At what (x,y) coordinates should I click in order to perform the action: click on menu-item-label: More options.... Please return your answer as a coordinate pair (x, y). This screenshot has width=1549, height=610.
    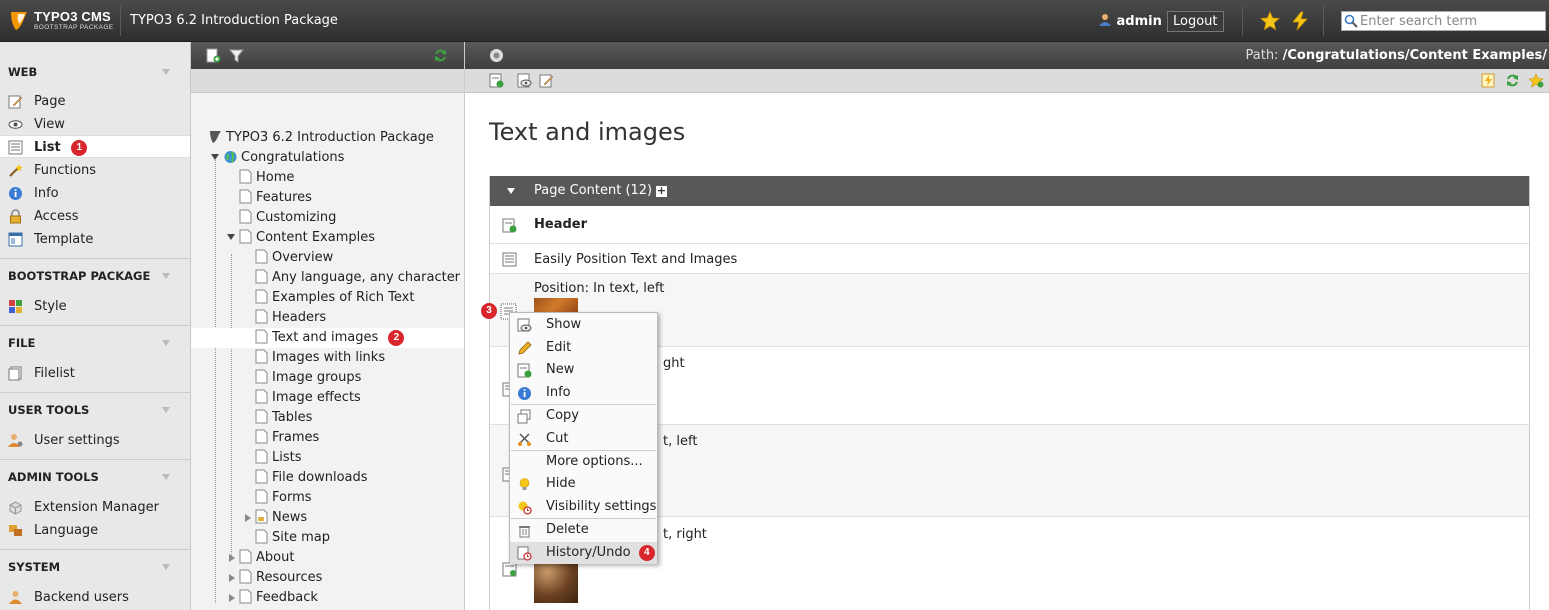
    Looking at the image, I should click on (594, 461).